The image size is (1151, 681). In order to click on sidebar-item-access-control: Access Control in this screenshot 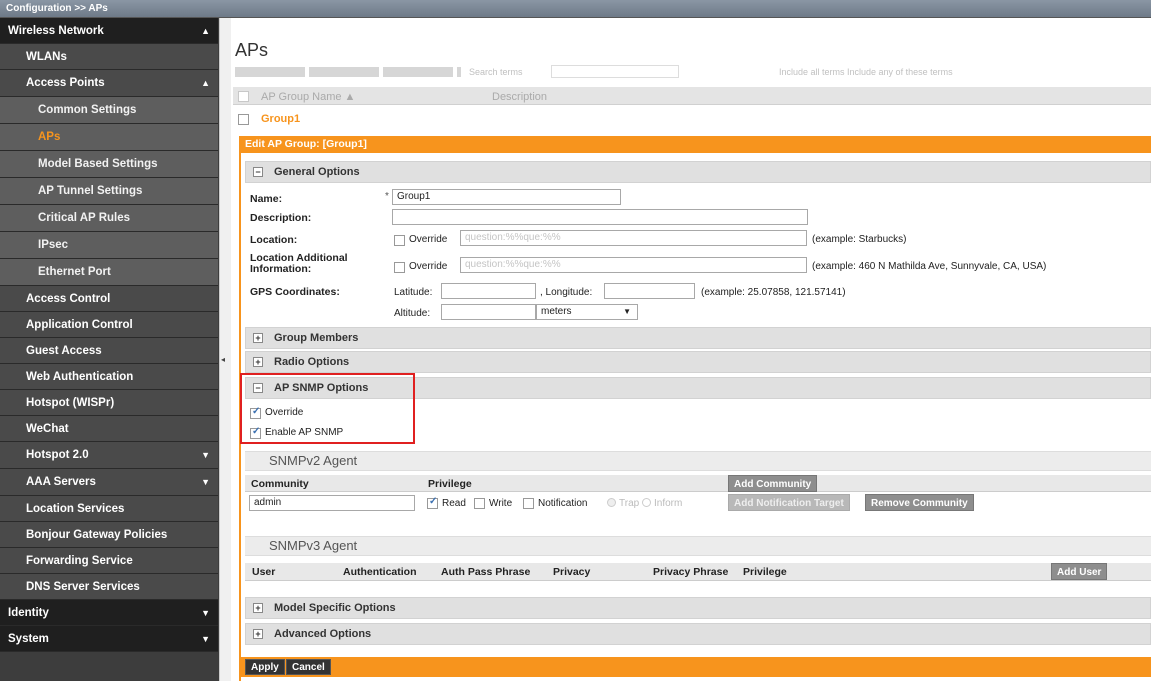, I will do `click(109, 299)`.